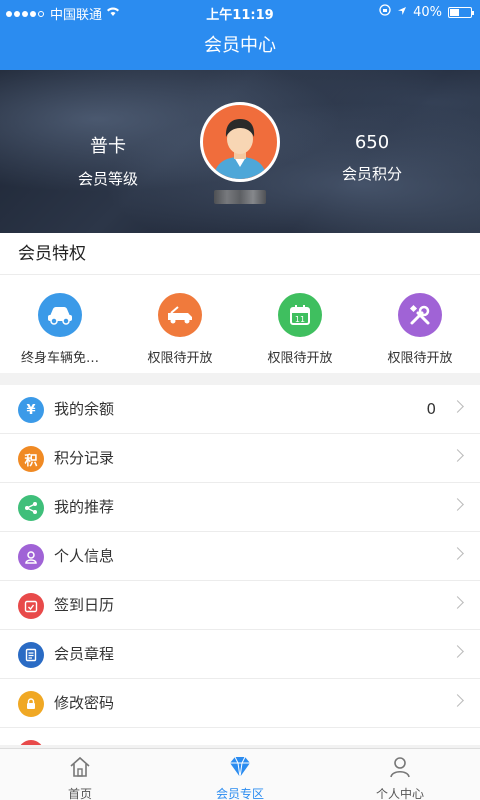 This screenshot has height=800, width=480. Describe the element at coordinates (240, 149) in the screenshot. I see `avatar-person-icon` at that location.